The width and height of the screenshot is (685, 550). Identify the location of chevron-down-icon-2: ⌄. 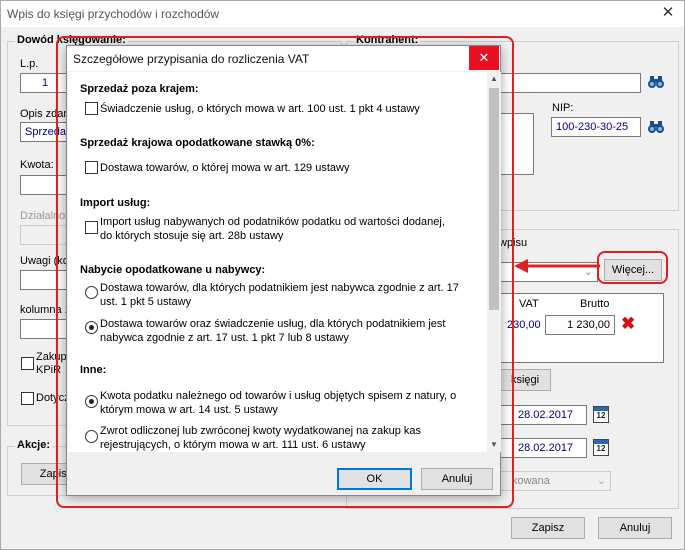
(601, 481).